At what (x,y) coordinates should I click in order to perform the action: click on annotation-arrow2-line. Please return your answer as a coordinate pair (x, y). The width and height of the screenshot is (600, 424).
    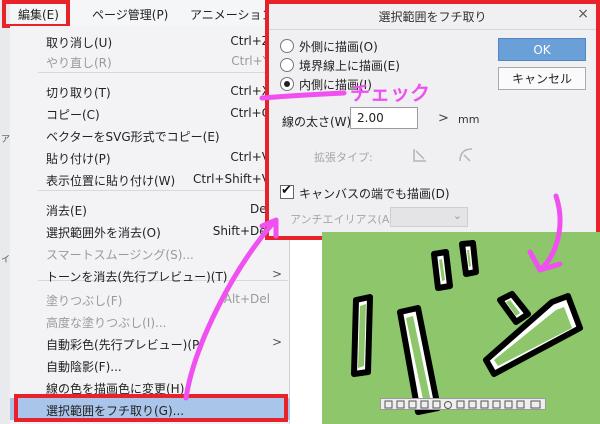
    Looking at the image, I should click on (550, 233).